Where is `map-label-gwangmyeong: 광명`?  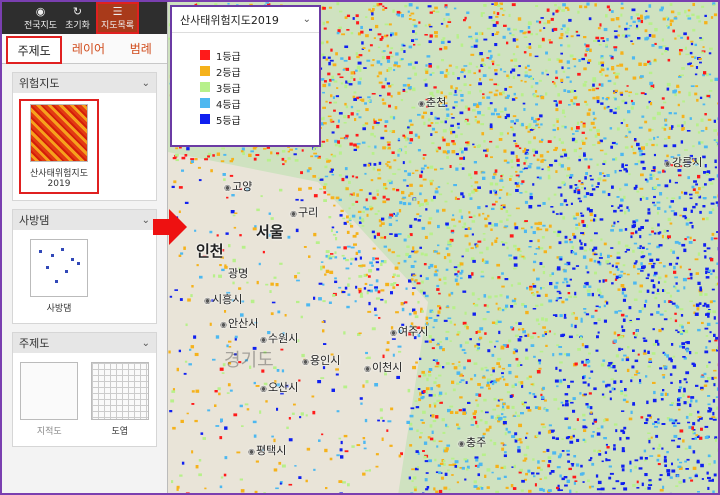 map-label-gwangmyeong: 광명 is located at coordinates (238, 273).